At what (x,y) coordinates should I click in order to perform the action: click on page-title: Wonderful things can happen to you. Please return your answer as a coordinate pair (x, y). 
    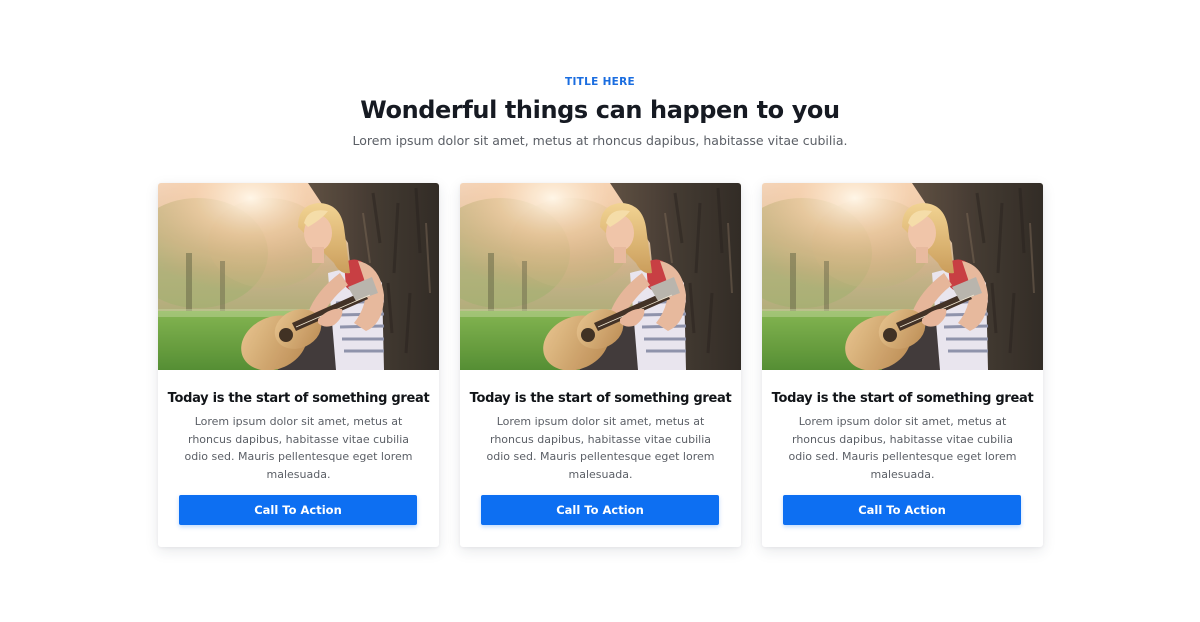
    Looking at the image, I should click on (600, 110).